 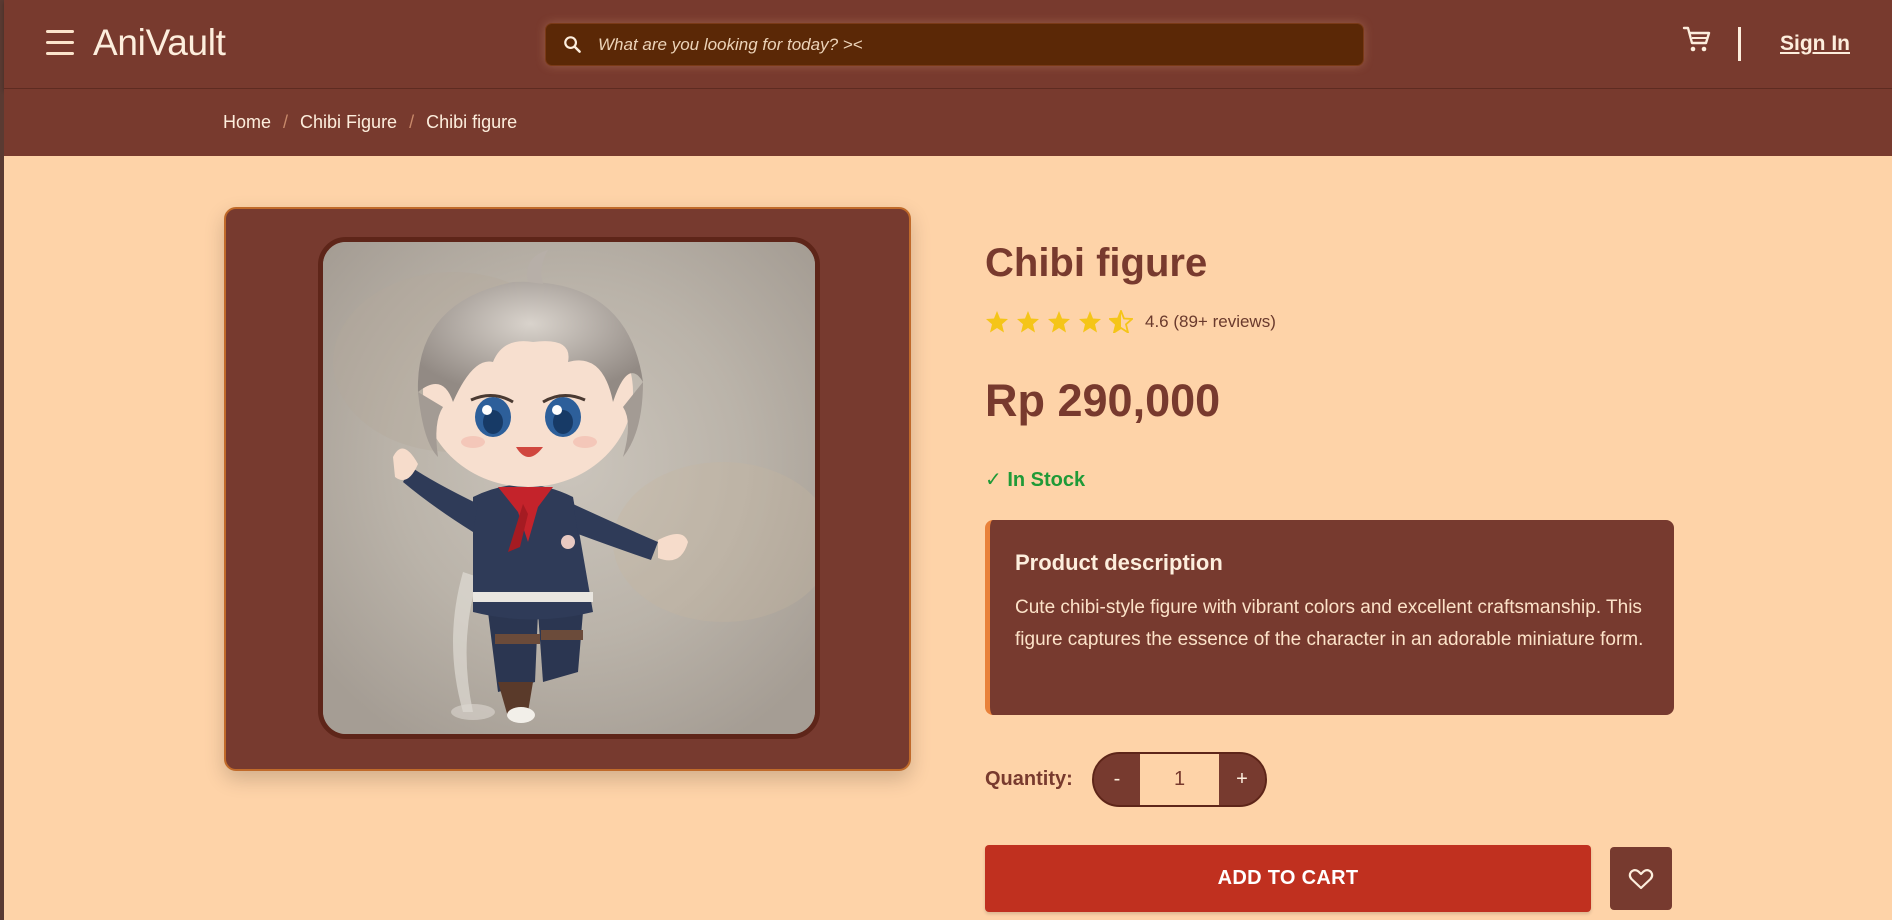 What do you see at coordinates (1815, 44) in the screenshot?
I see `sign-in-link: Sign In` at bounding box center [1815, 44].